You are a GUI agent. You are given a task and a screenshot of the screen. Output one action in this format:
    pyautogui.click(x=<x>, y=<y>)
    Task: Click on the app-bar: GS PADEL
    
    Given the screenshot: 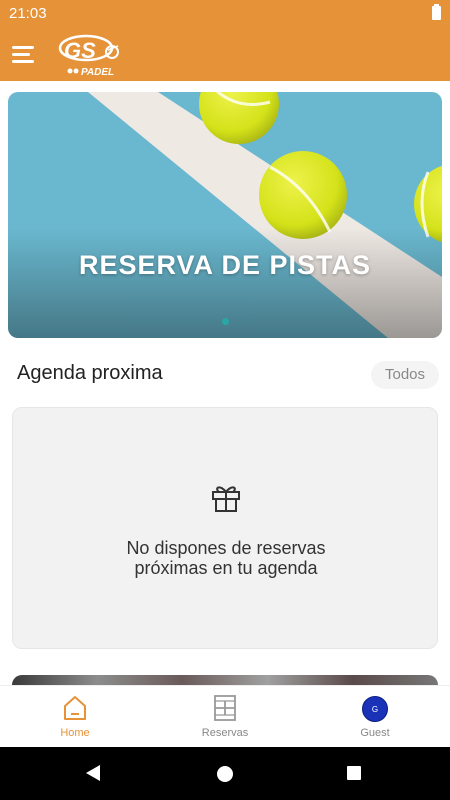 What is the action you would take?
    pyautogui.click(x=225, y=54)
    